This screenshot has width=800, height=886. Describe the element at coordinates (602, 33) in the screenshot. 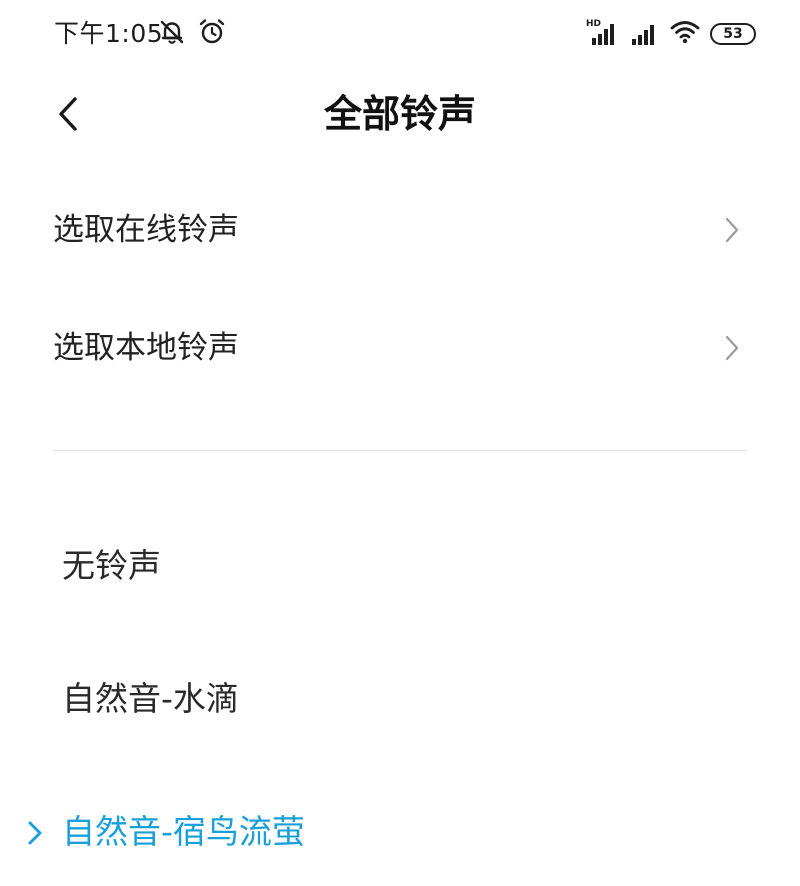

I see `signal-hd-icon: HD` at that location.